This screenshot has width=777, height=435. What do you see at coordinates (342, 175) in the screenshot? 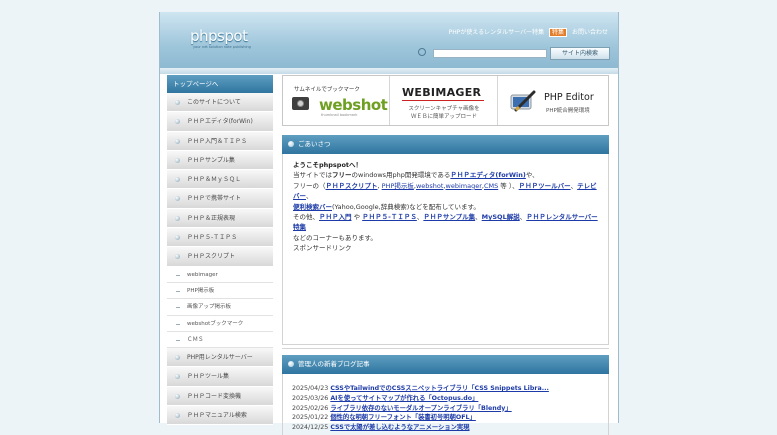
I see `greeting-text-bold: フリー` at bounding box center [342, 175].